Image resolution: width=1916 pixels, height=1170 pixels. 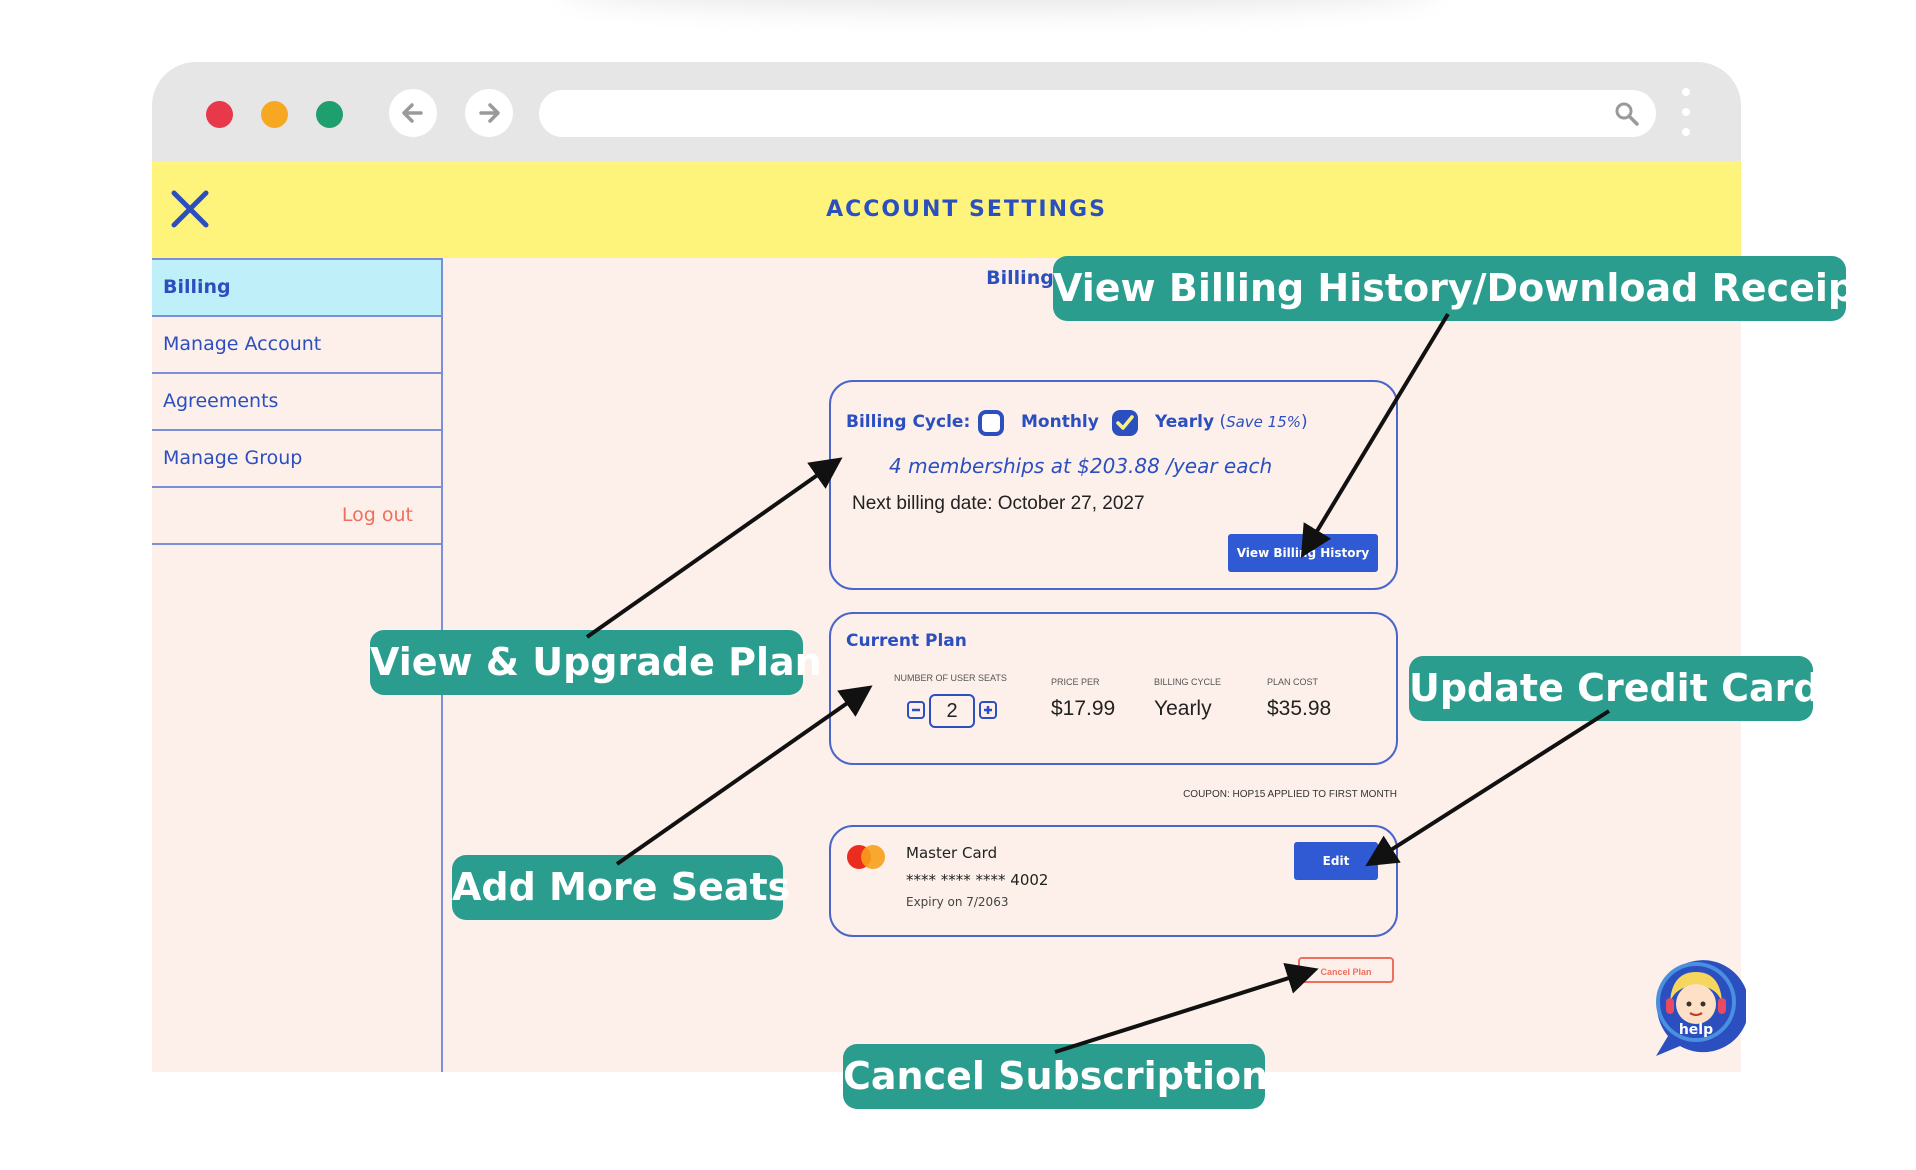 What do you see at coordinates (296, 516) in the screenshot?
I see `logout-link: Log out` at bounding box center [296, 516].